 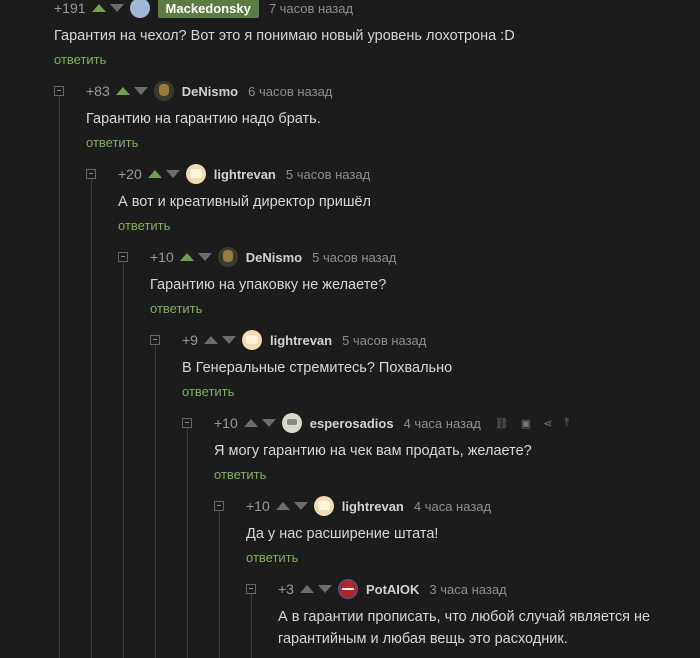 I want to click on username: esperosadios, so click(x=352, y=423).